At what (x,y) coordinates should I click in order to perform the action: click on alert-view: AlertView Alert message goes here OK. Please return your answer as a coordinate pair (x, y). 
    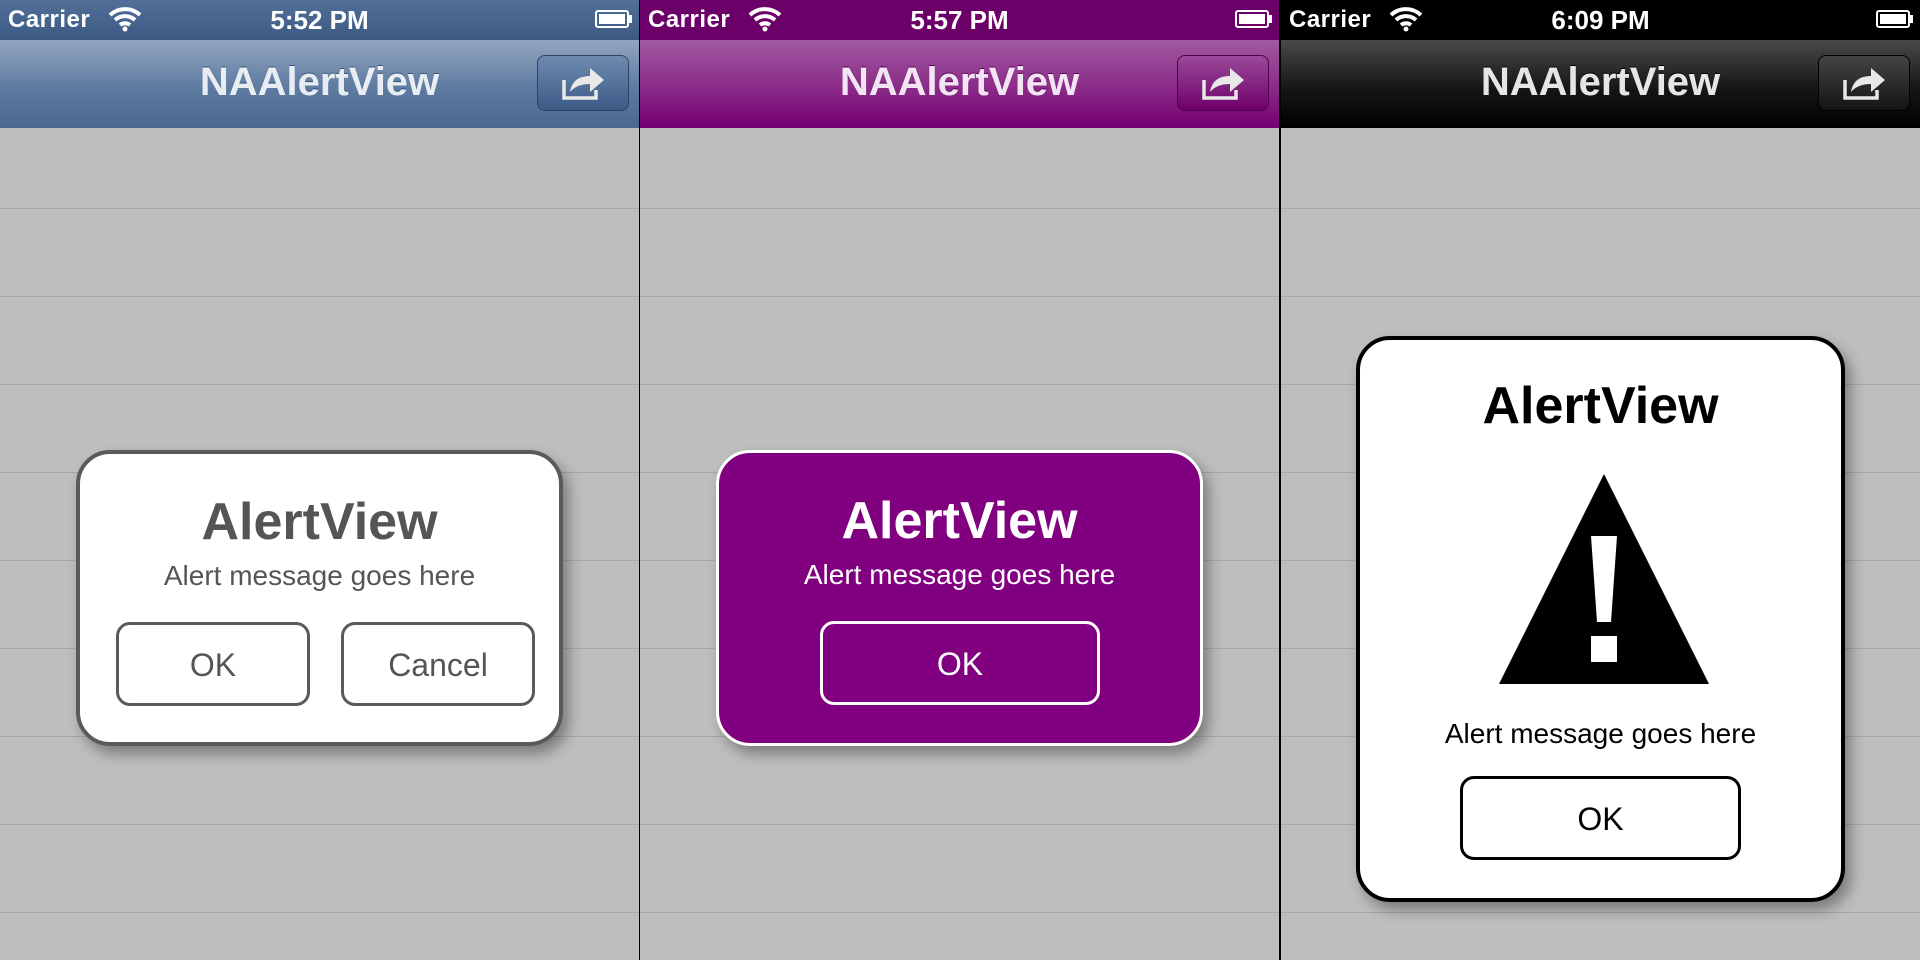
    Looking at the image, I should click on (959, 598).